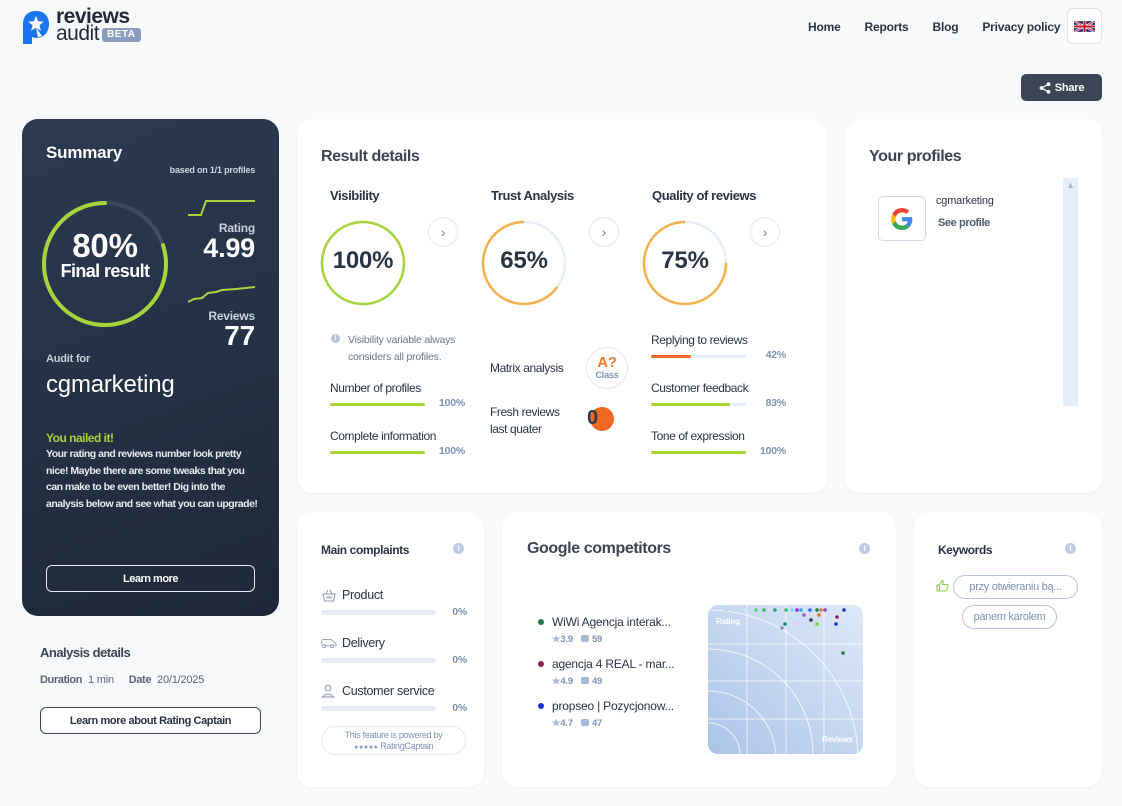 The height and width of the screenshot is (806, 1122). What do you see at coordinates (150, 578) in the screenshot?
I see `learn-more-button: Learn more` at bounding box center [150, 578].